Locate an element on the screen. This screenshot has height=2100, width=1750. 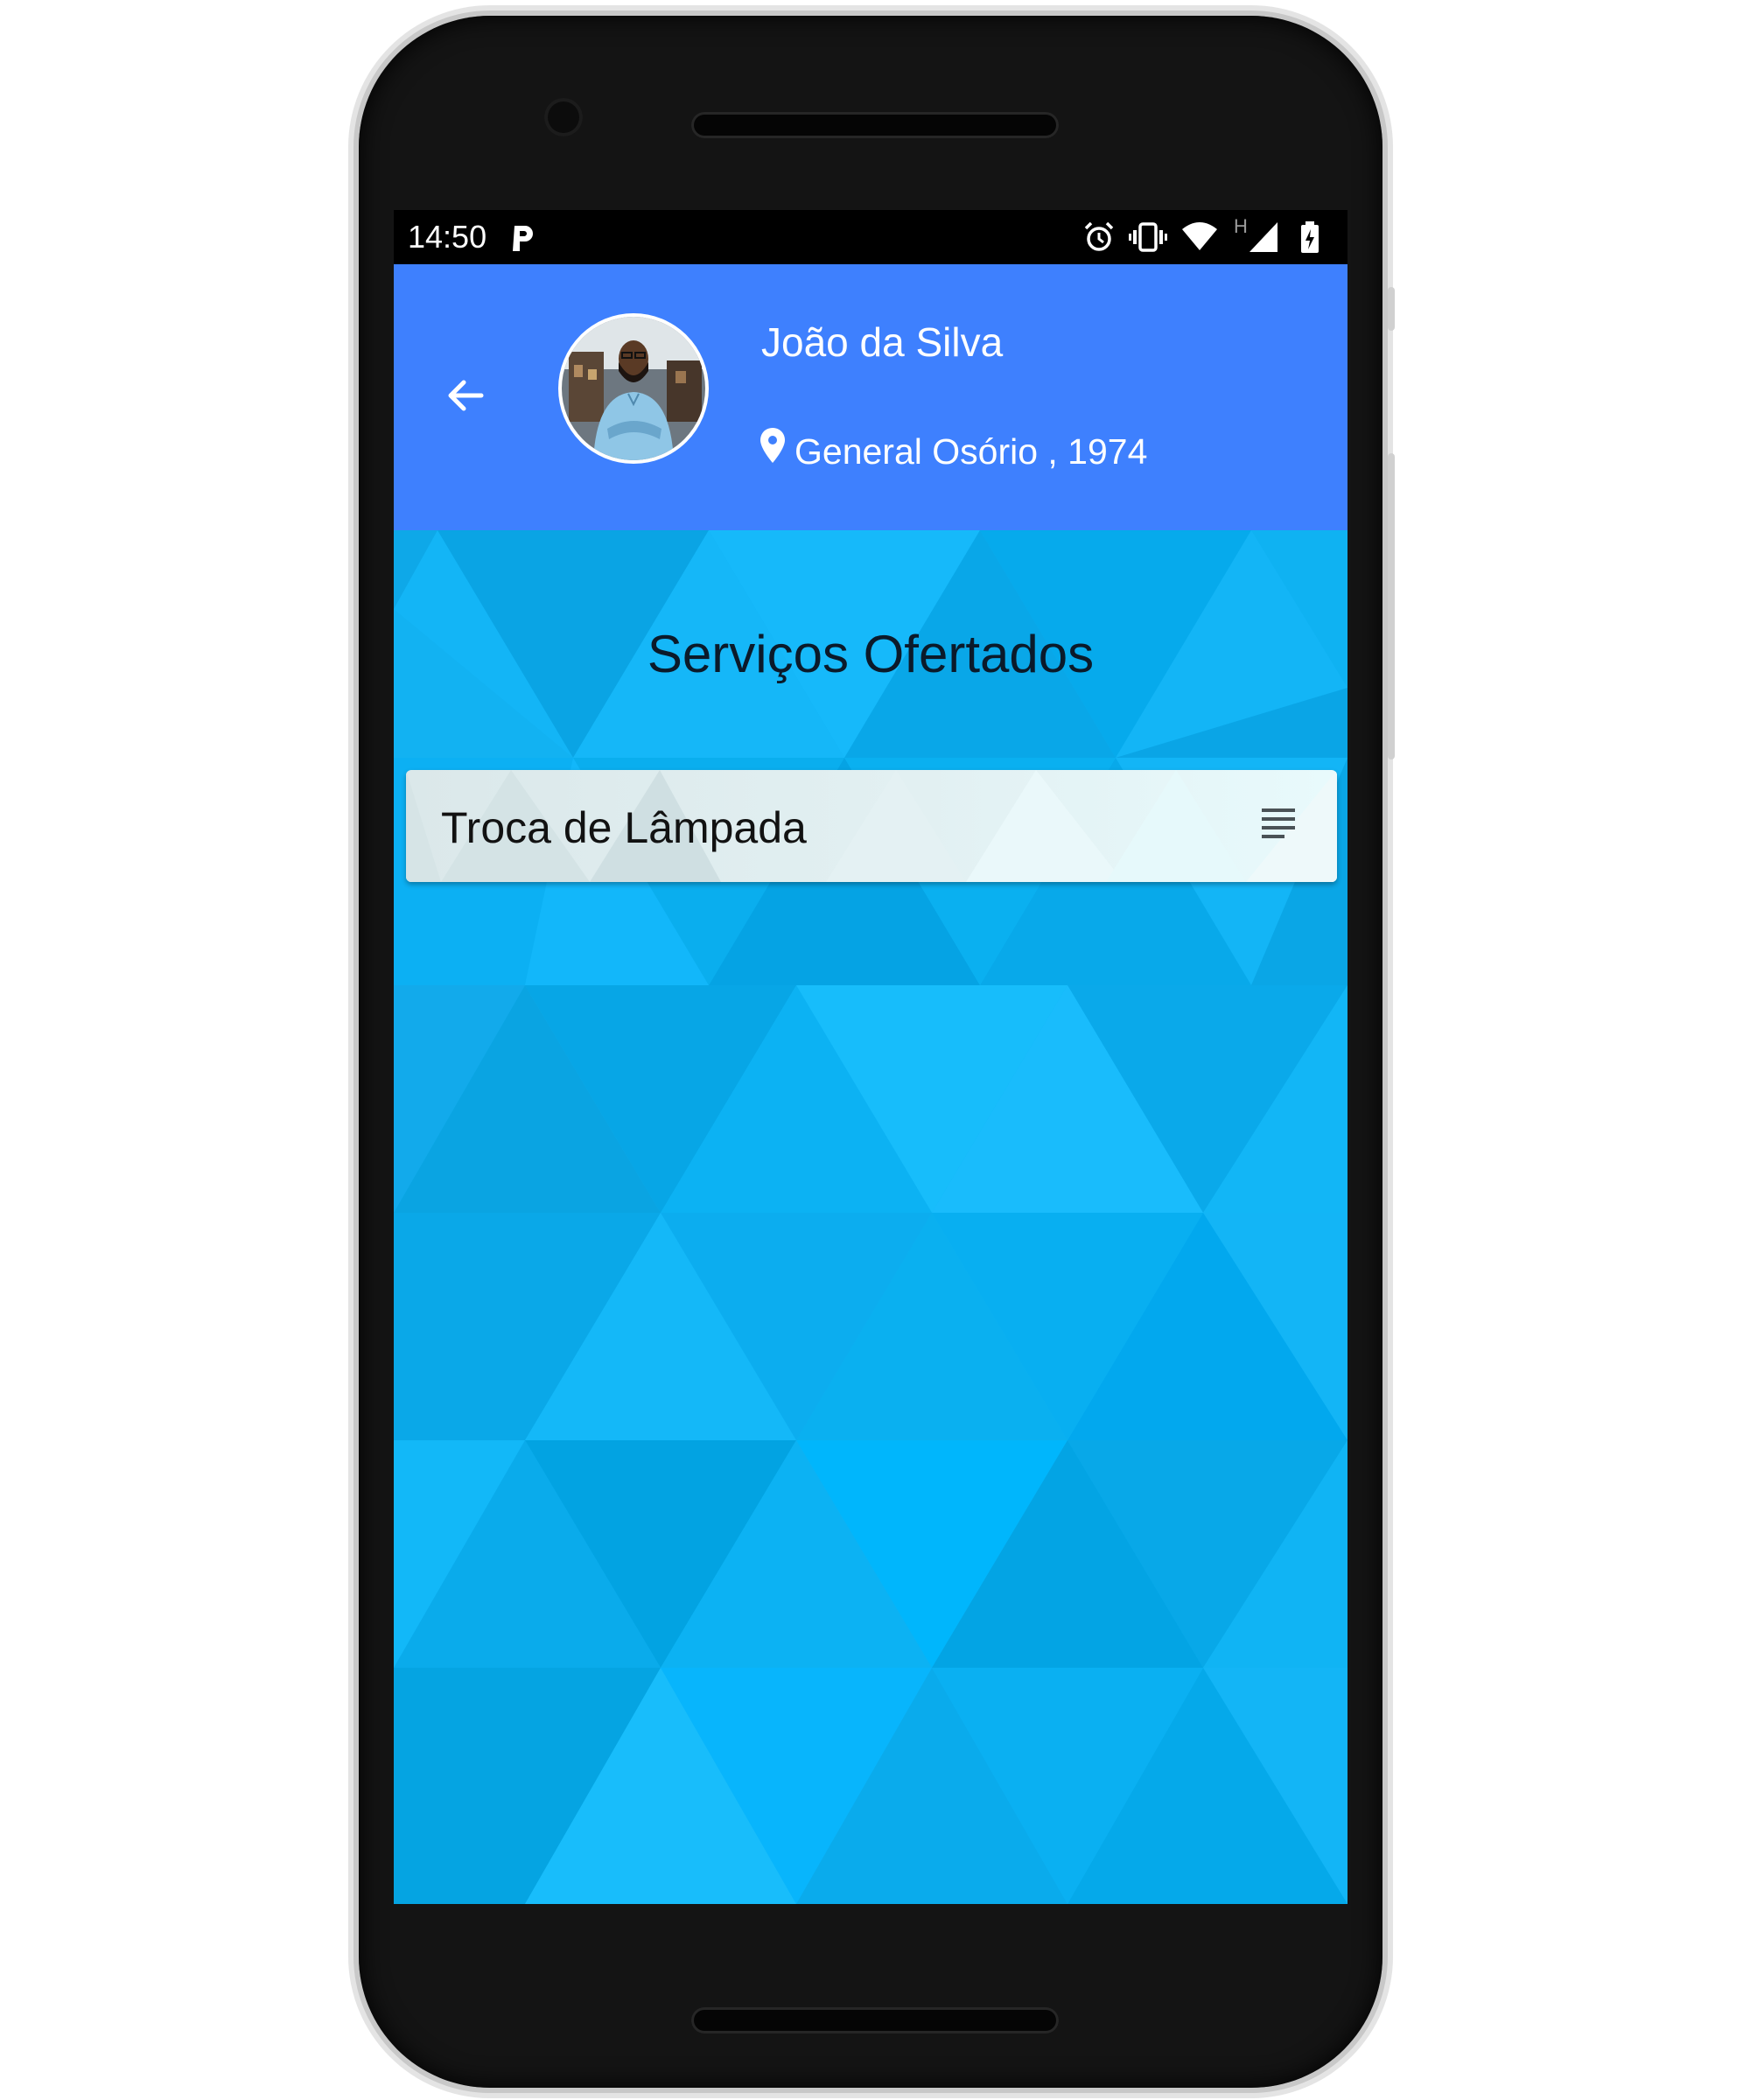
battery-charging-icon is located at coordinates (1310, 237).